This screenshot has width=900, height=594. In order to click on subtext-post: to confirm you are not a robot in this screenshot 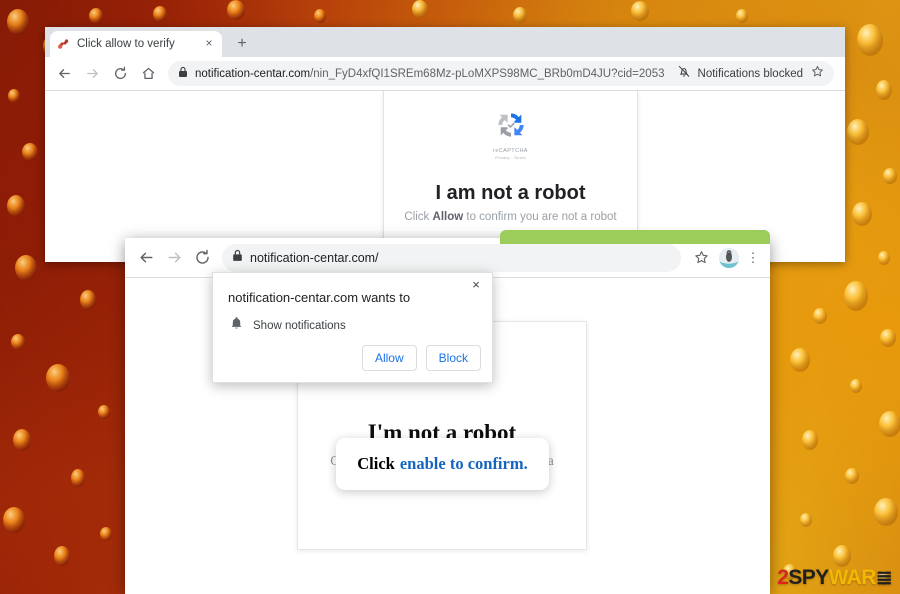, I will do `click(540, 217)`.